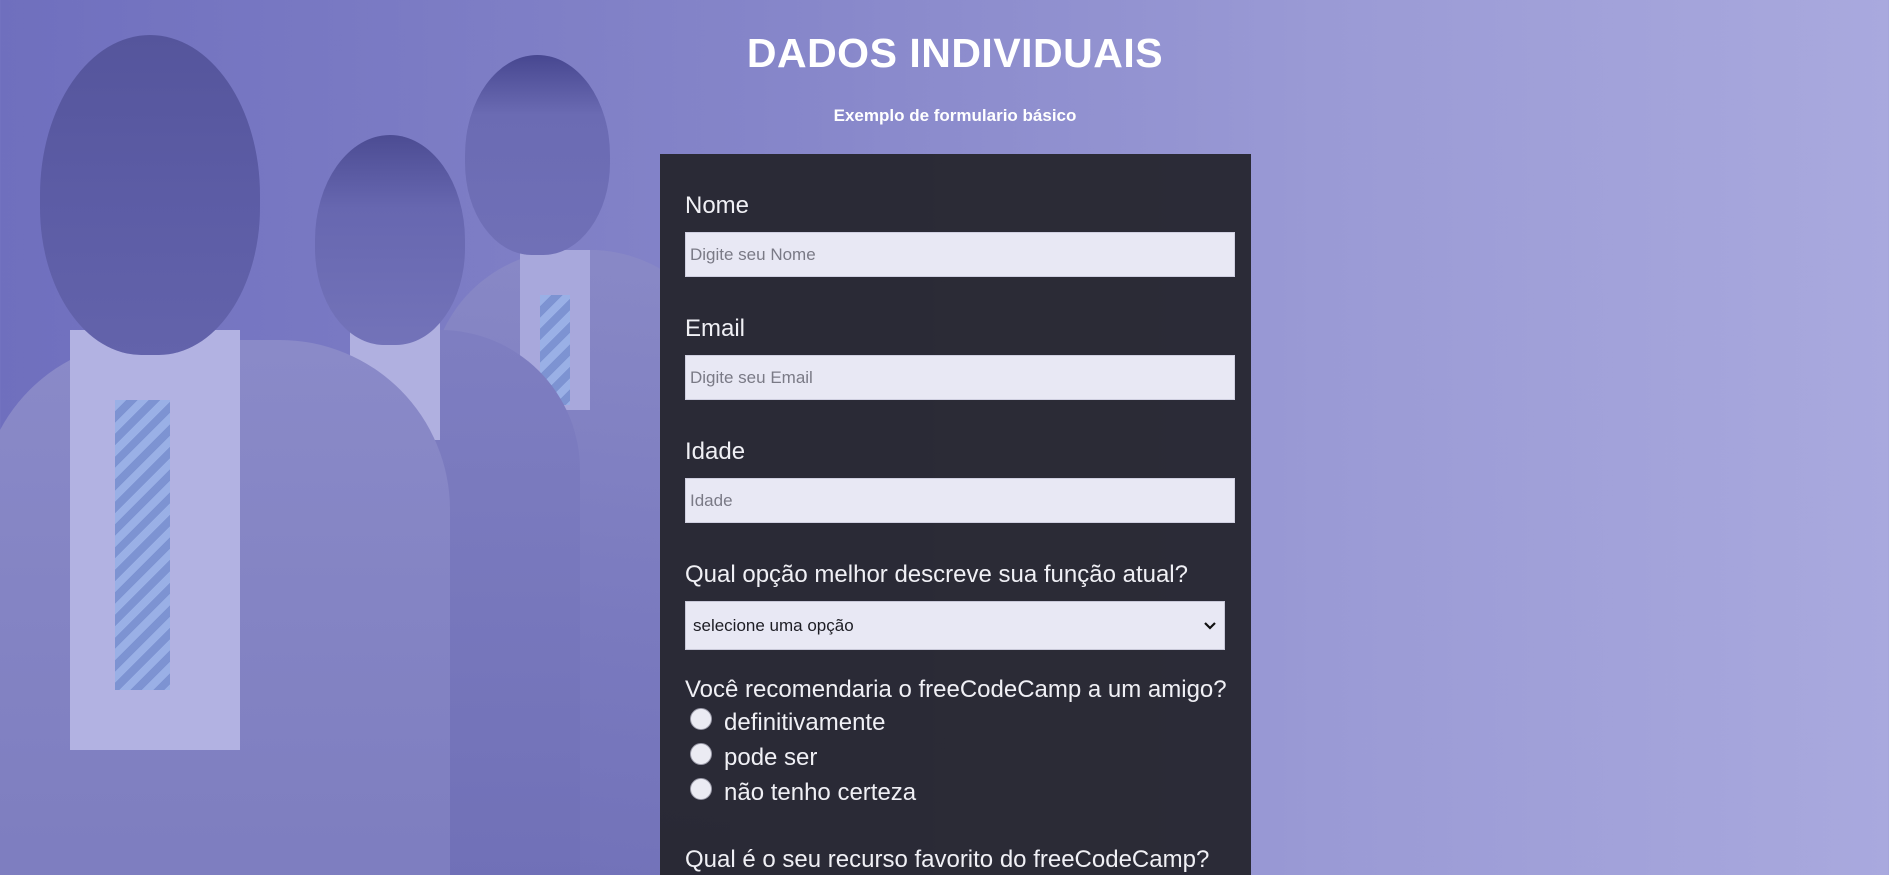 Image resolution: width=1889 pixels, height=875 pixels. I want to click on recommend-option-definitely: definitivamente, so click(788, 722).